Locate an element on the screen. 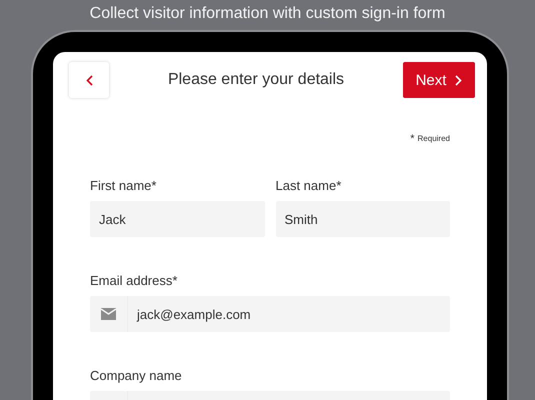 This screenshot has height=400, width=535. chevron-right-icon is located at coordinates (458, 80).